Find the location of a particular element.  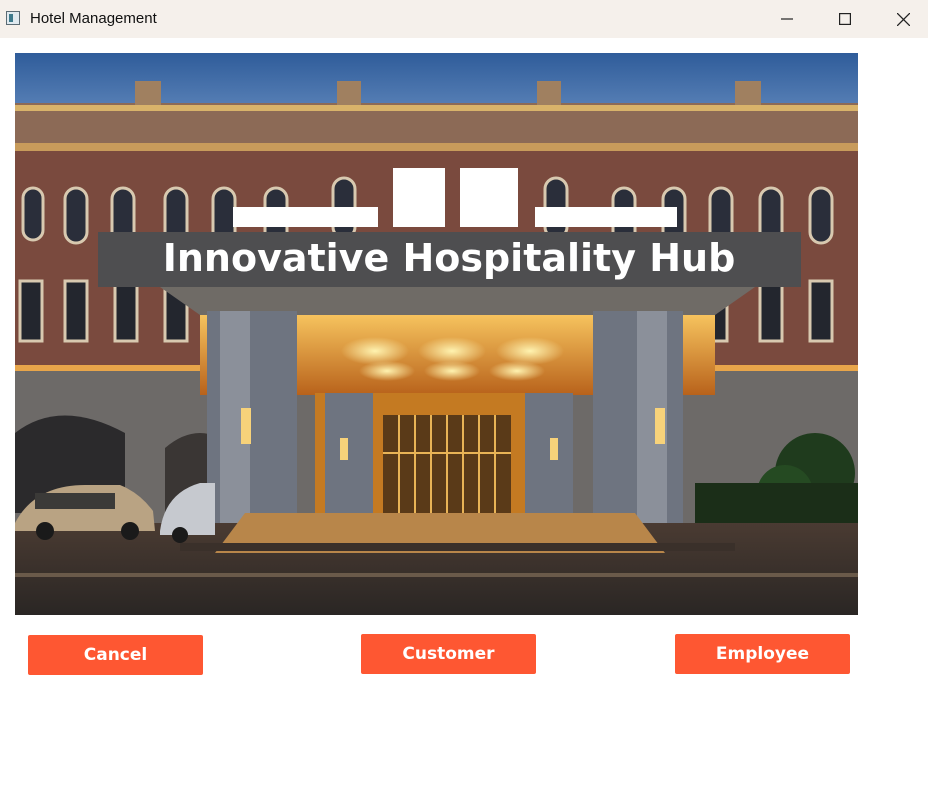

customer-button: Customer is located at coordinates (448, 654).